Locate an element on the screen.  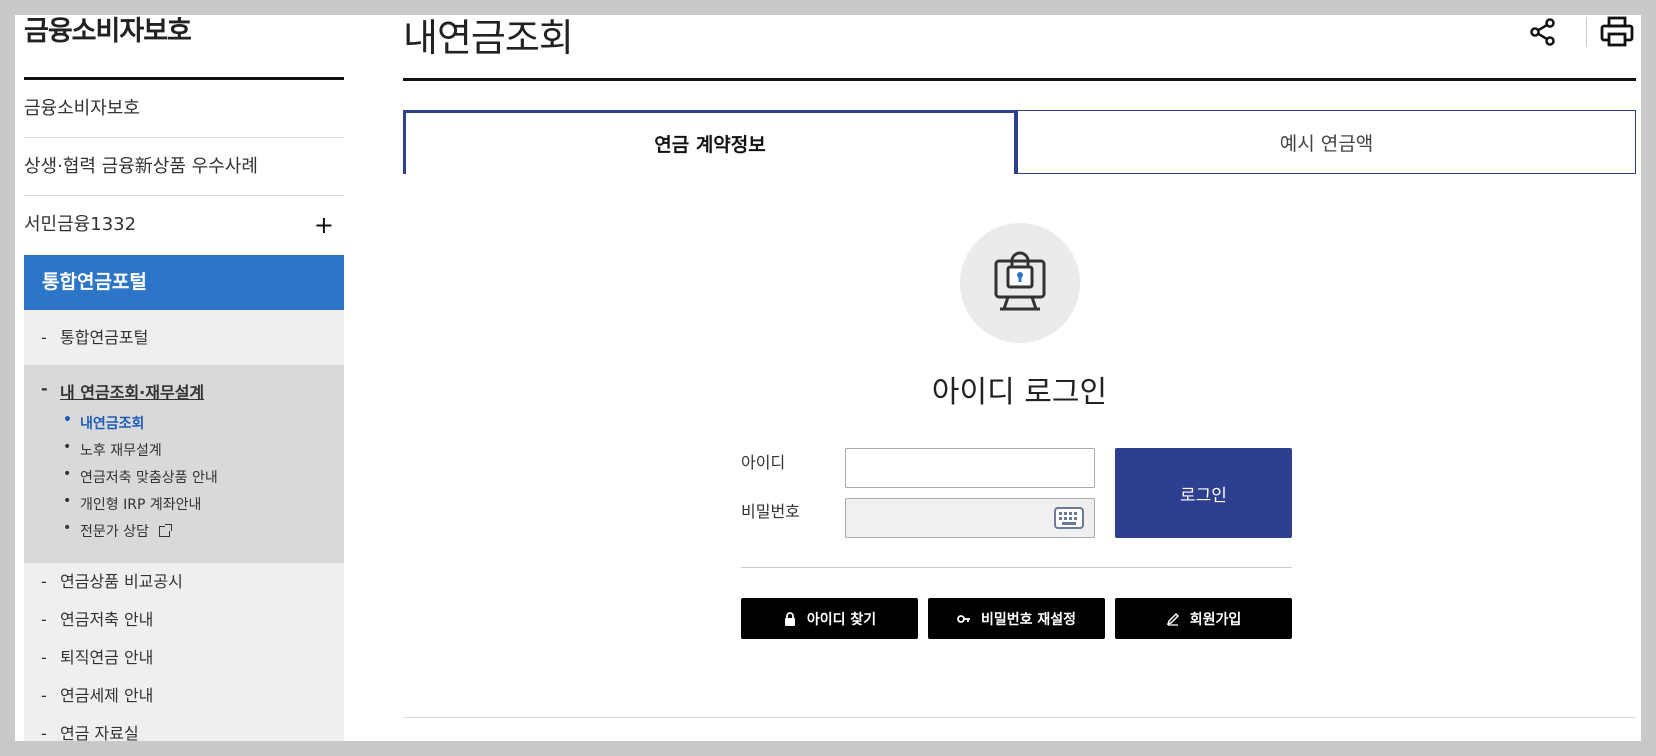
sidebar-item-label: 서민금융1332 is located at coordinates (80, 224).